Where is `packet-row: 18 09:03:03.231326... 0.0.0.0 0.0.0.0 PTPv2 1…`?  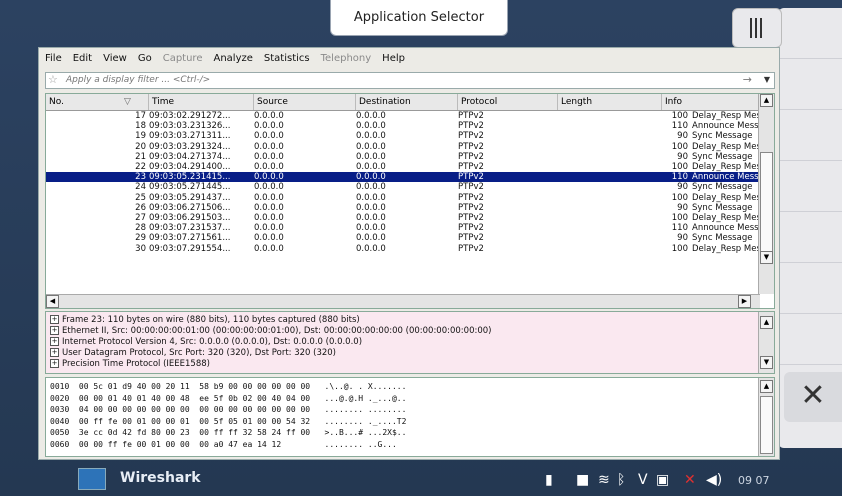 packet-row: 18 09:03:03.231326... 0.0.0.0 0.0.0.0 PTPv2 1… is located at coordinates (410, 126).